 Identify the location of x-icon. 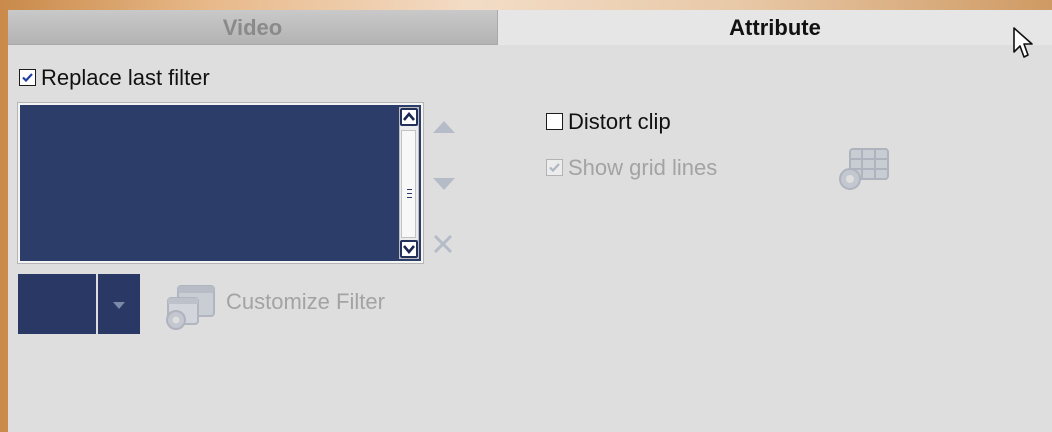
(443, 244).